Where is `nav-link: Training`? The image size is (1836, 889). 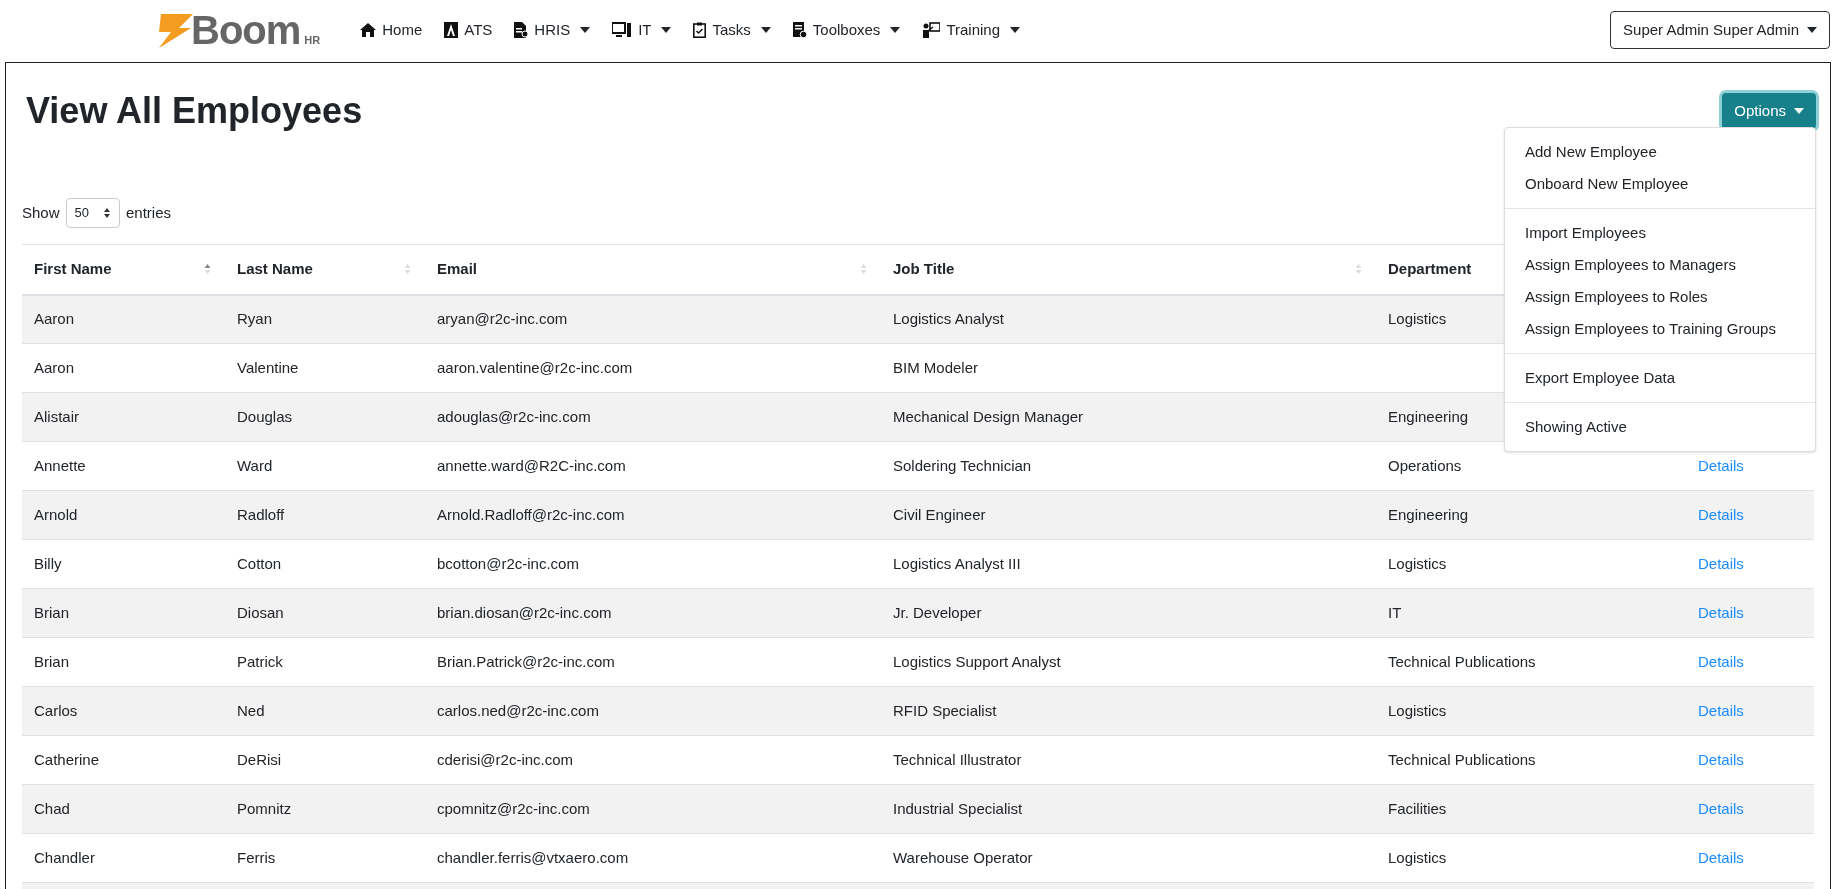
nav-link: Training is located at coordinates (971, 30).